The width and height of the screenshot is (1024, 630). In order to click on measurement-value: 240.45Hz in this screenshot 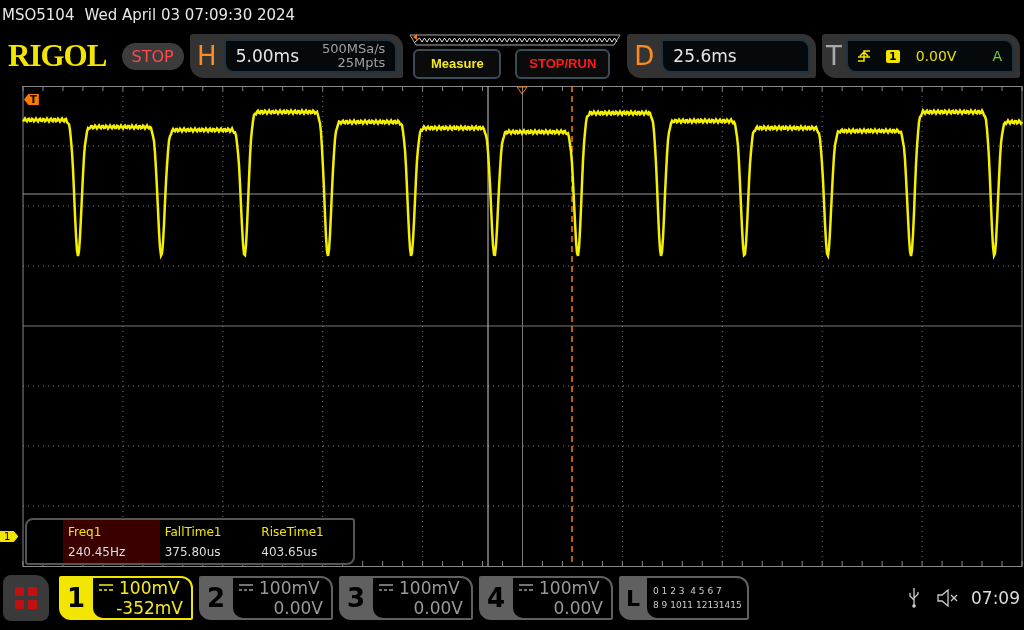, I will do `click(97, 551)`.